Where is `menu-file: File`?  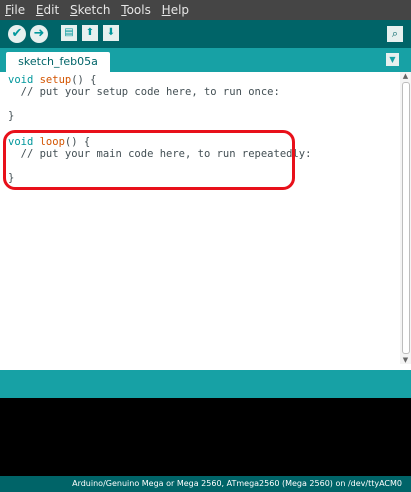 menu-file: File is located at coordinates (13, 10).